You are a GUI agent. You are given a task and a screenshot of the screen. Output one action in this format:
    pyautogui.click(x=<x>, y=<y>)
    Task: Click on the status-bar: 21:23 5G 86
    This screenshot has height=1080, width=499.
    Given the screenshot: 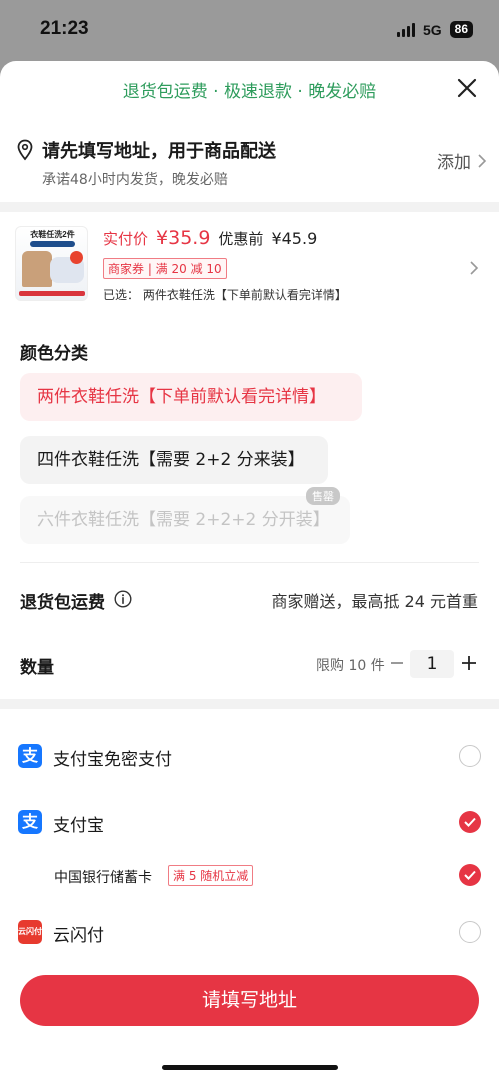 What is the action you would take?
    pyautogui.click(x=249, y=31)
    